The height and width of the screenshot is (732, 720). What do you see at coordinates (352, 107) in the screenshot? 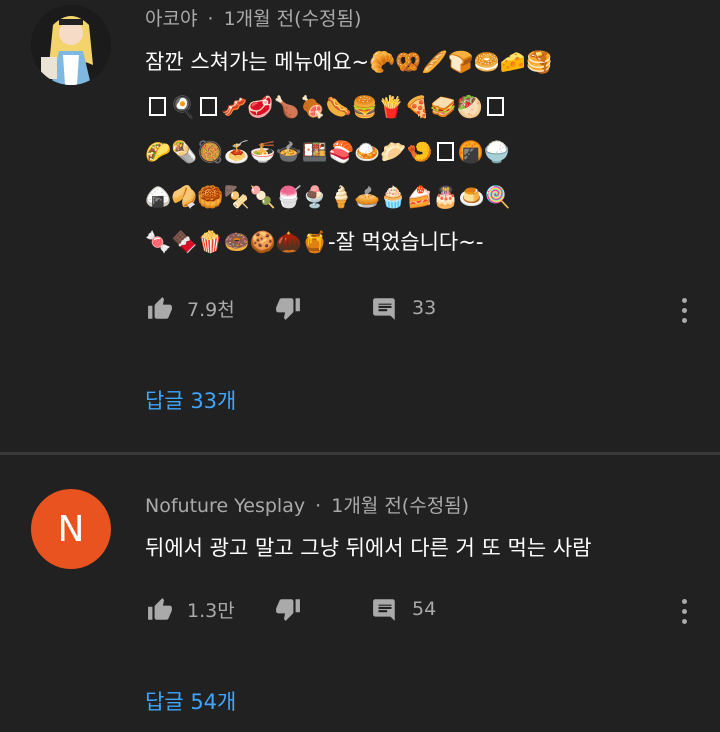
I see `emoji-run: 🥓🥩🍗🍖🌭🍔🍟🍕🥪🥙` at bounding box center [352, 107].